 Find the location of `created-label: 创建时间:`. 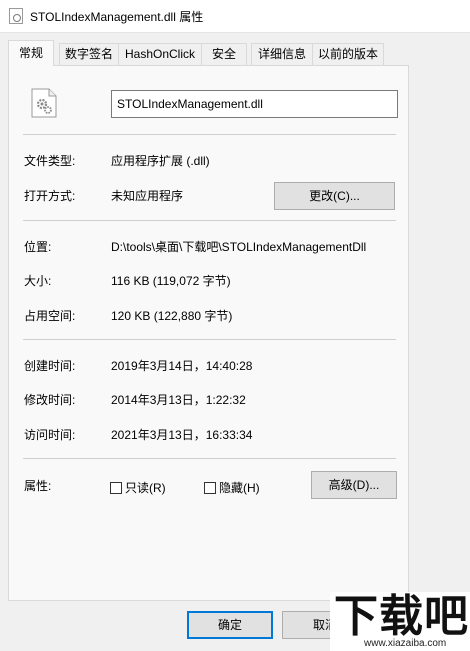

created-label: 创建时间: is located at coordinates (50, 366).